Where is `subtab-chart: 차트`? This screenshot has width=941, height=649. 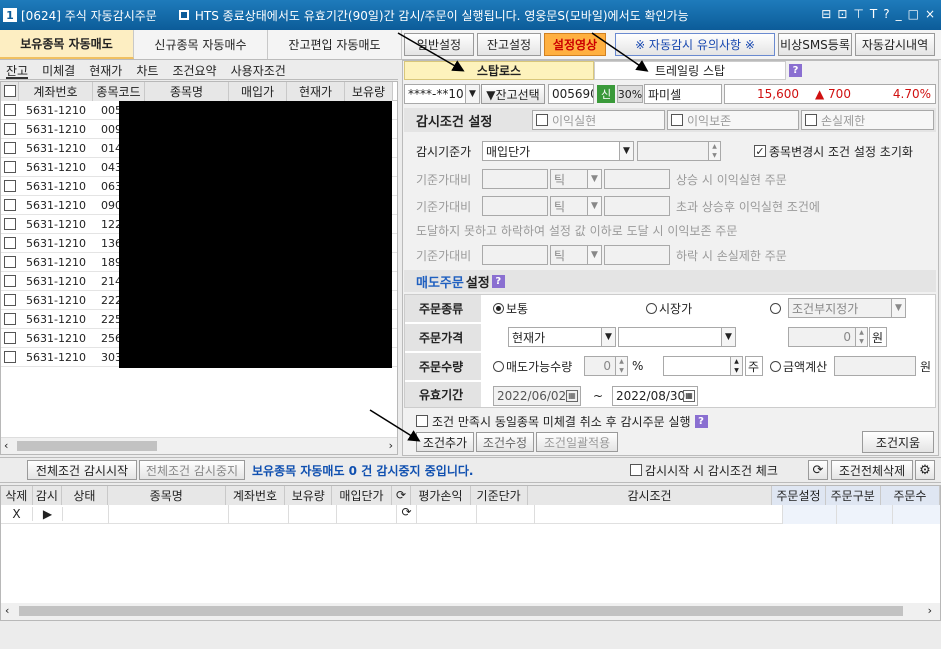 subtab-chart: 차트 is located at coordinates (147, 70).